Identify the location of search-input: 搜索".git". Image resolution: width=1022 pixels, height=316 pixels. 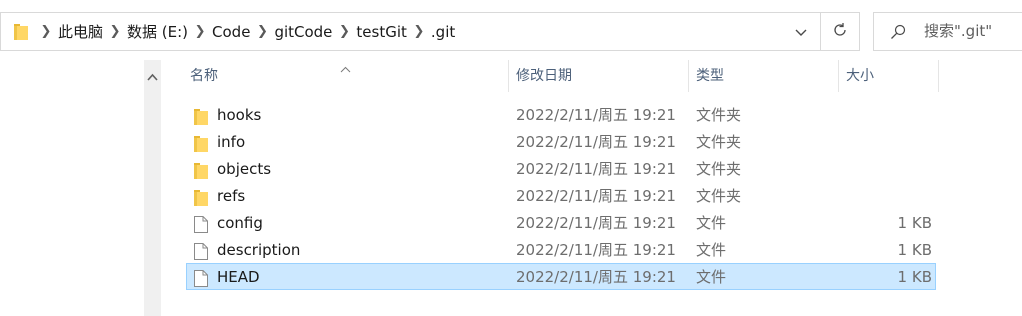
(947, 31).